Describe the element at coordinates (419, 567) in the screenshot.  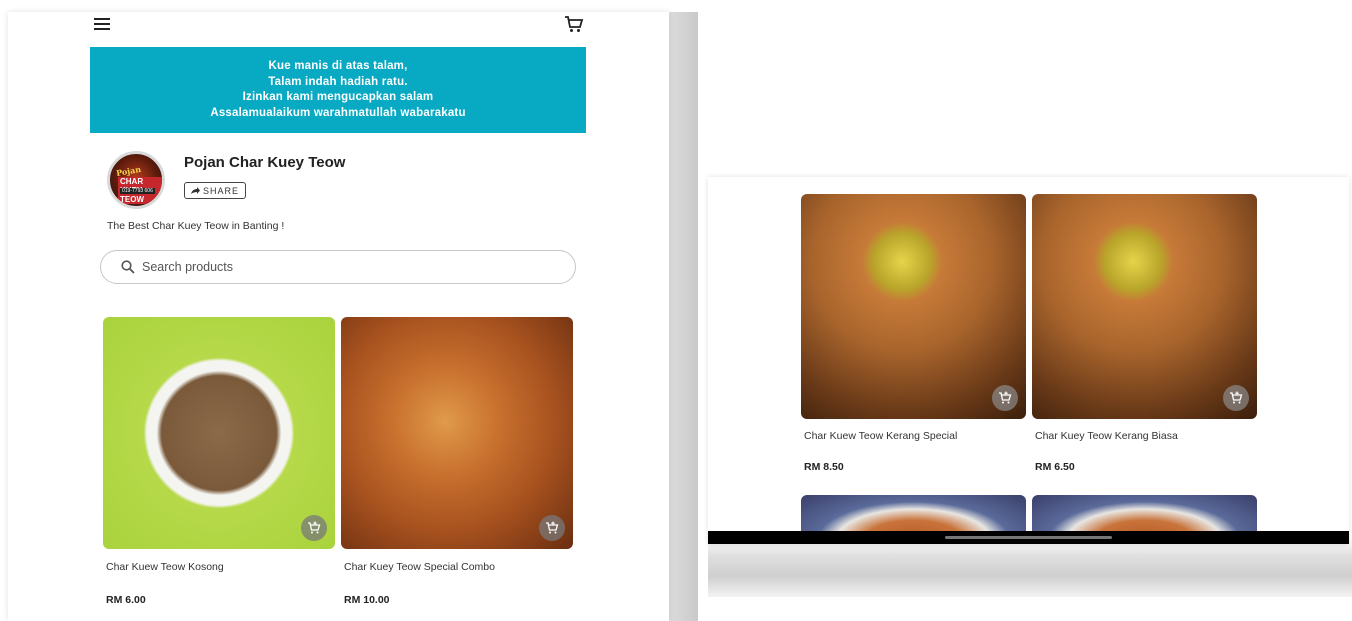
I see `product-name: Char Kuey Teow Special Combo` at that location.